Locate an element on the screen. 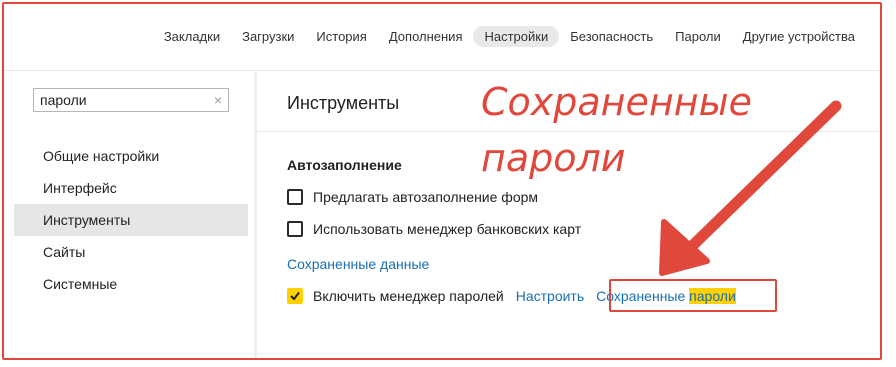 This screenshot has height=367, width=896. option-bank-cards: Использовать менеджер банковских карт is located at coordinates (434, 229).